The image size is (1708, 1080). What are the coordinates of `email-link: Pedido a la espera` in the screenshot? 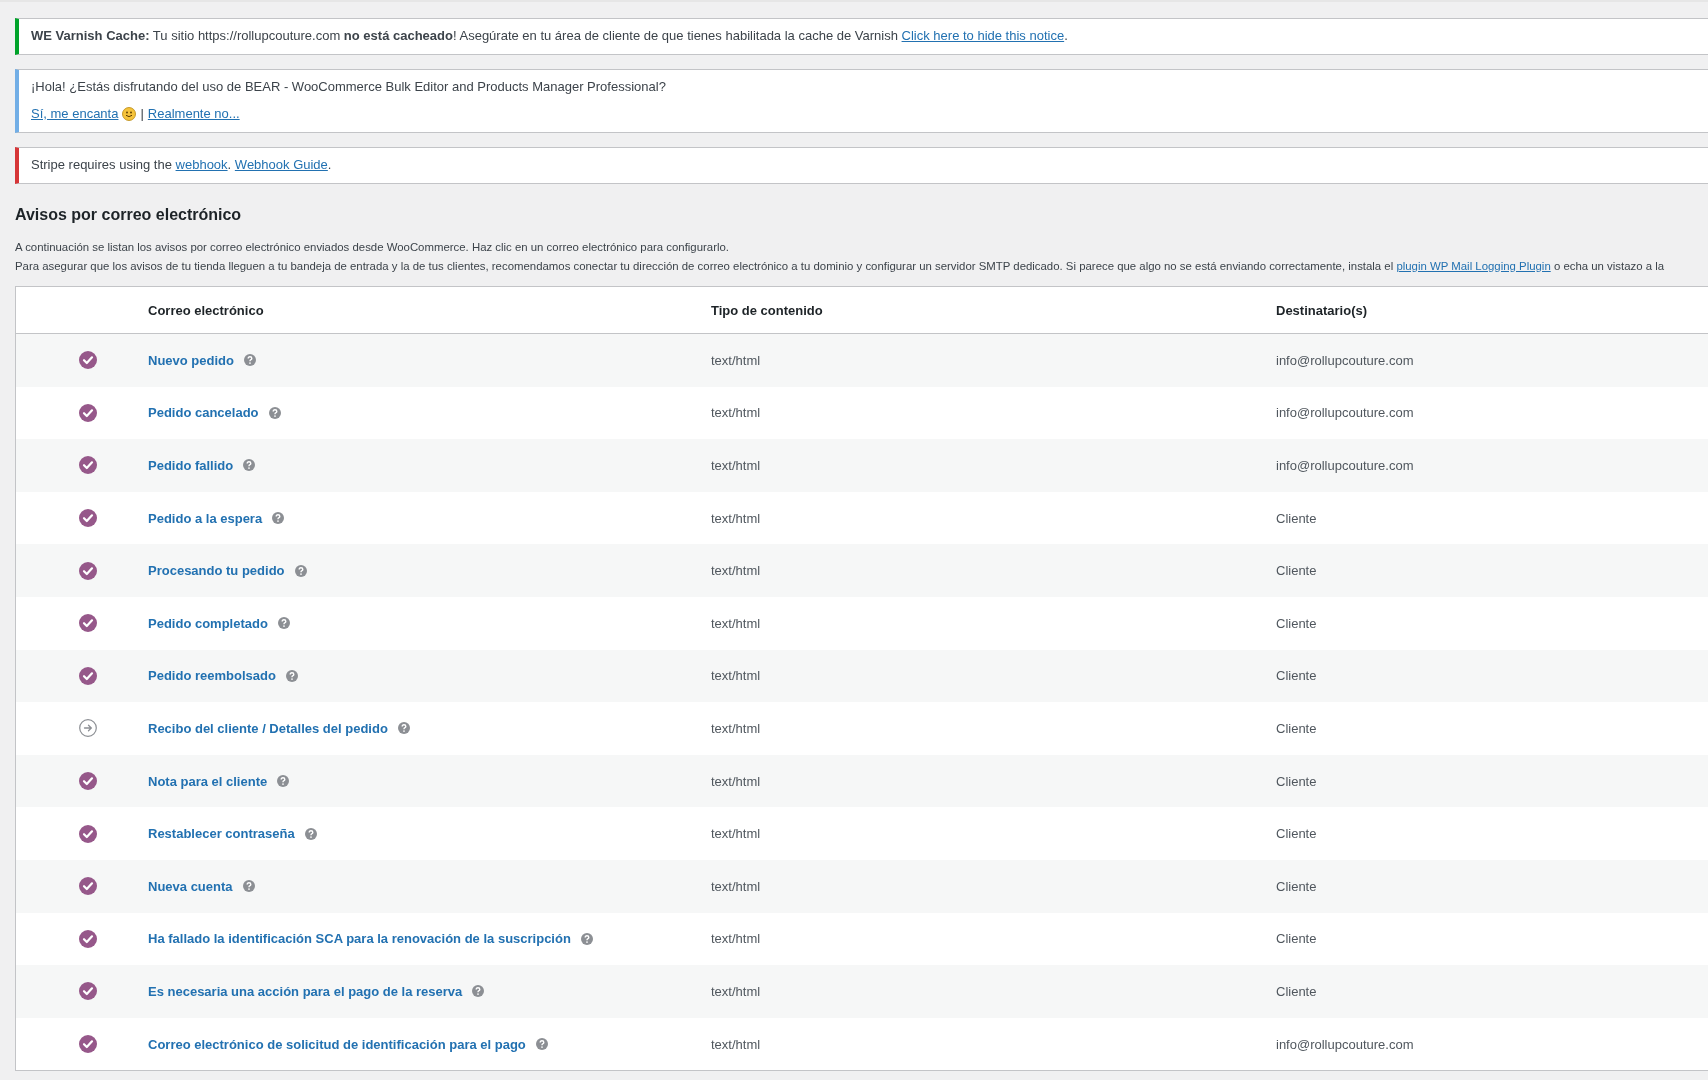 It's located at (205, 518).